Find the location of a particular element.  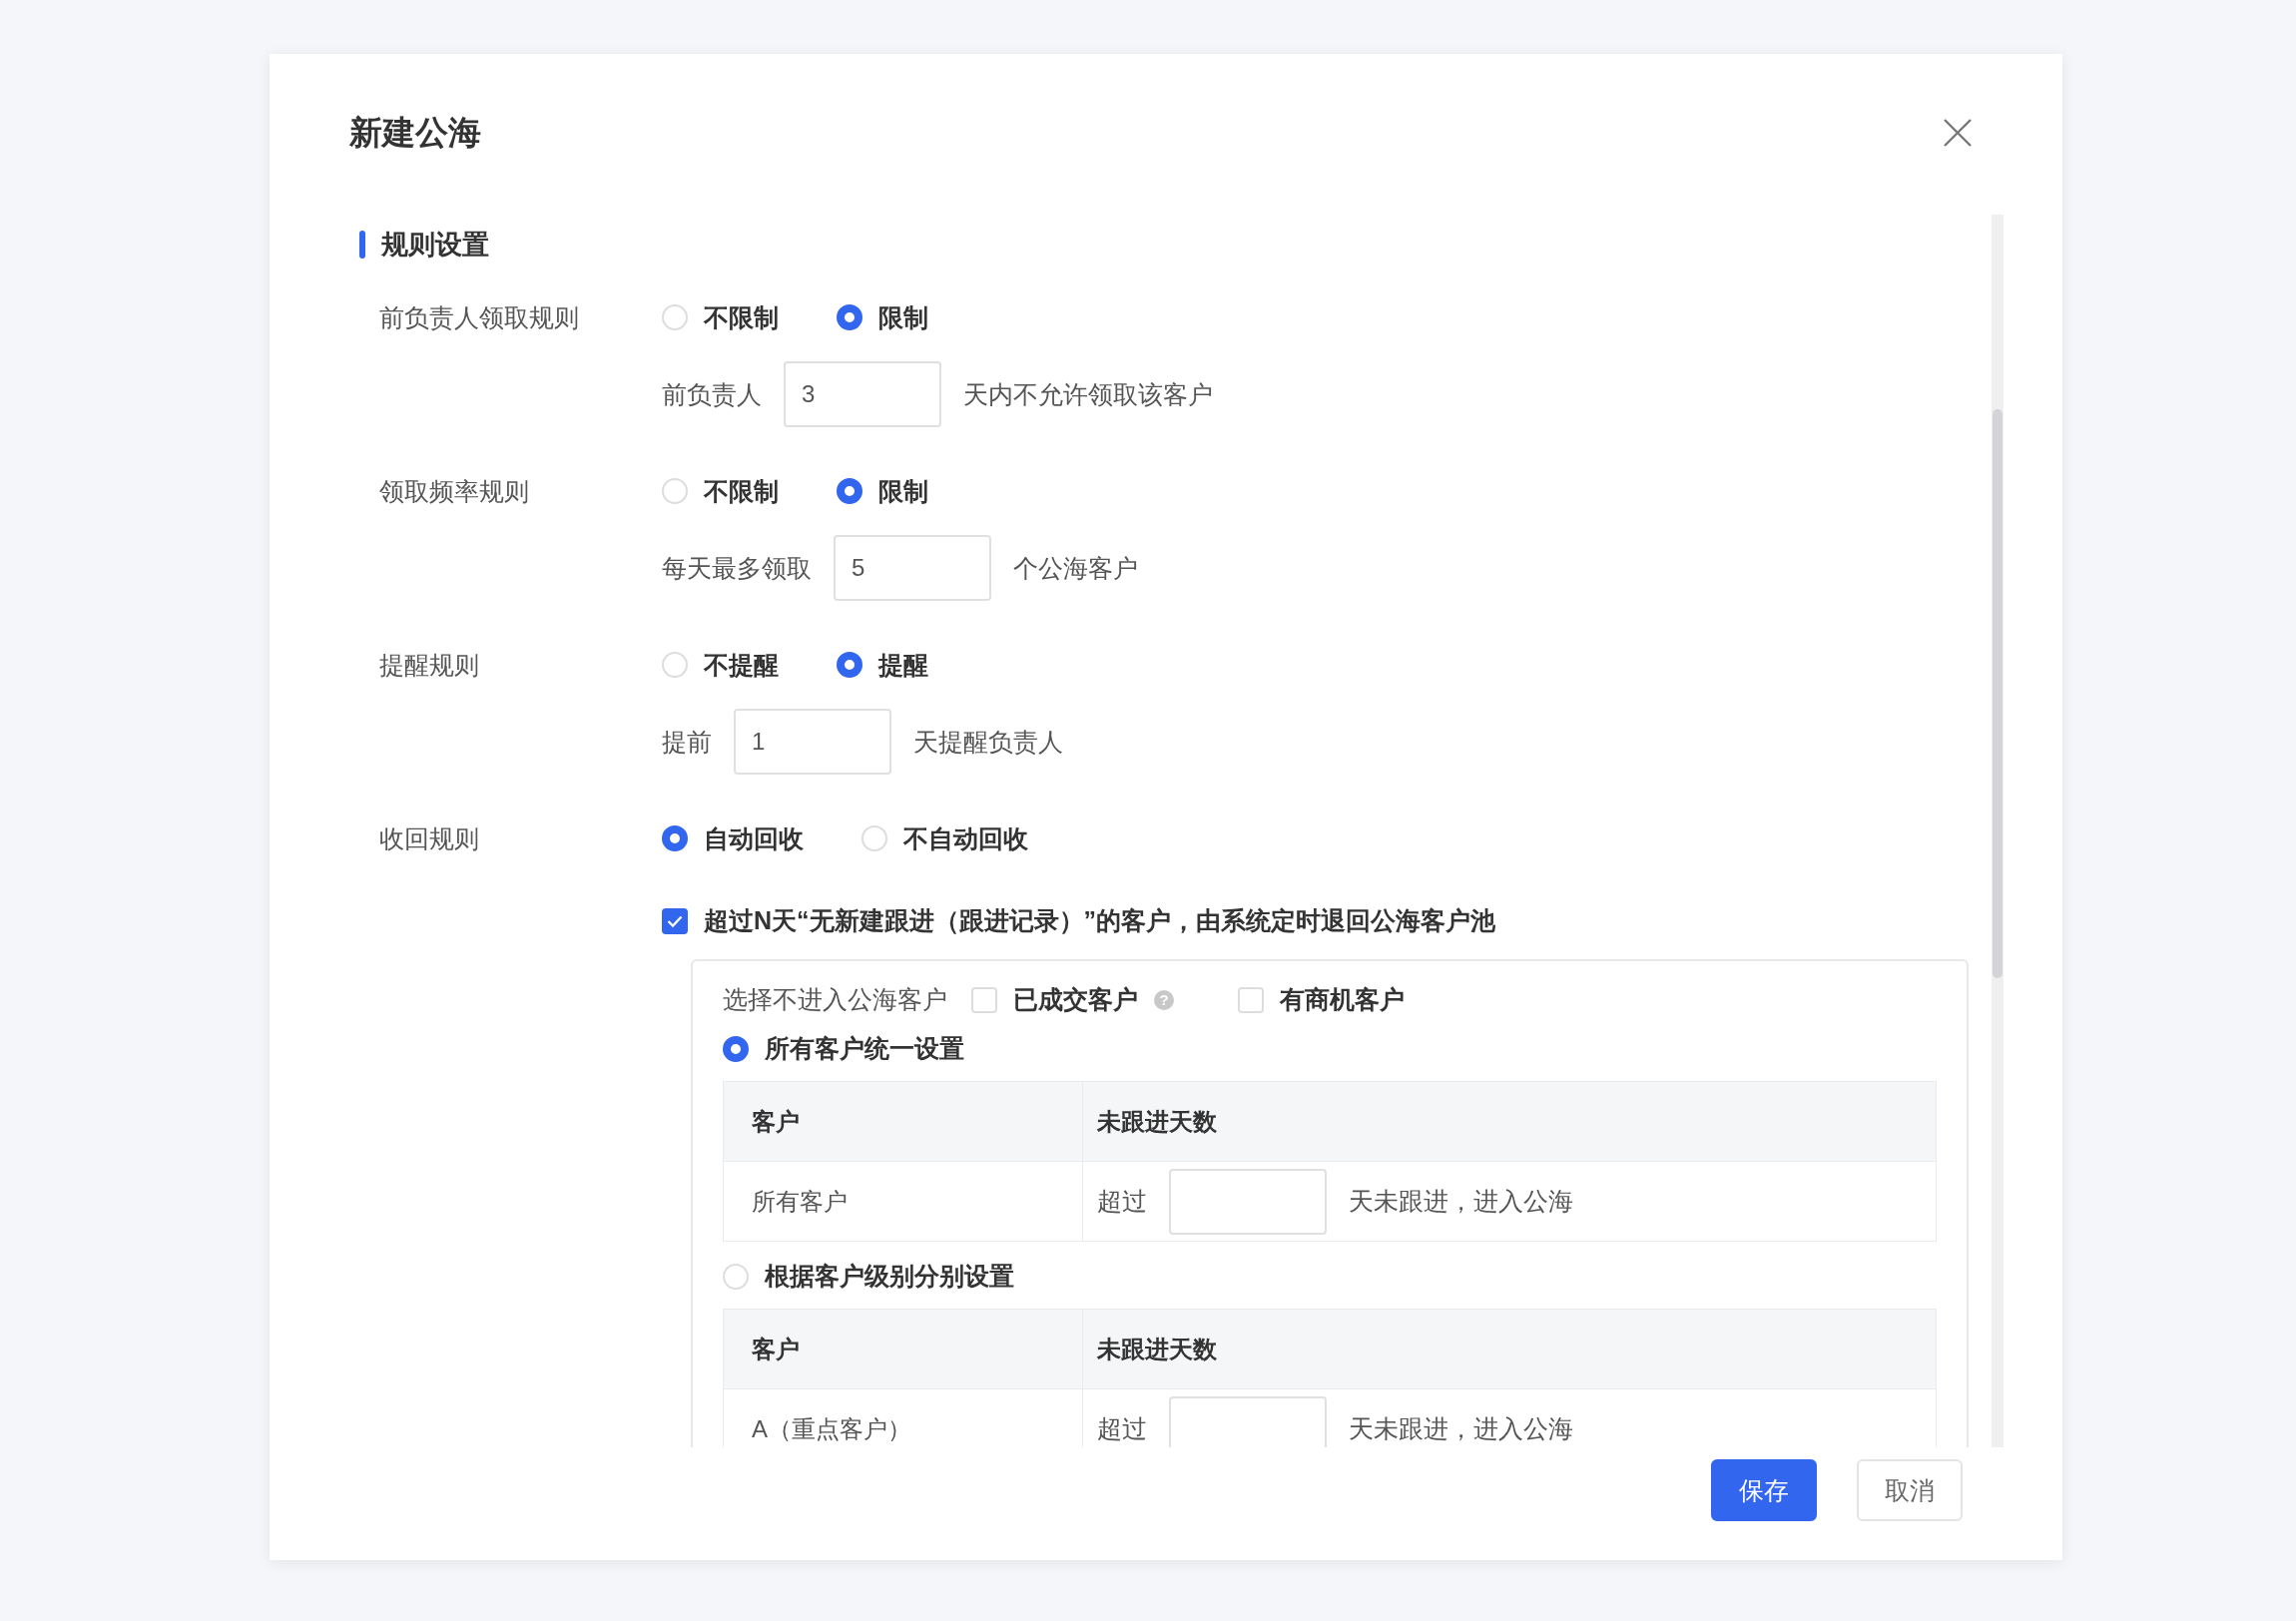

number-field: 3 is located at coordinates (863, 394).